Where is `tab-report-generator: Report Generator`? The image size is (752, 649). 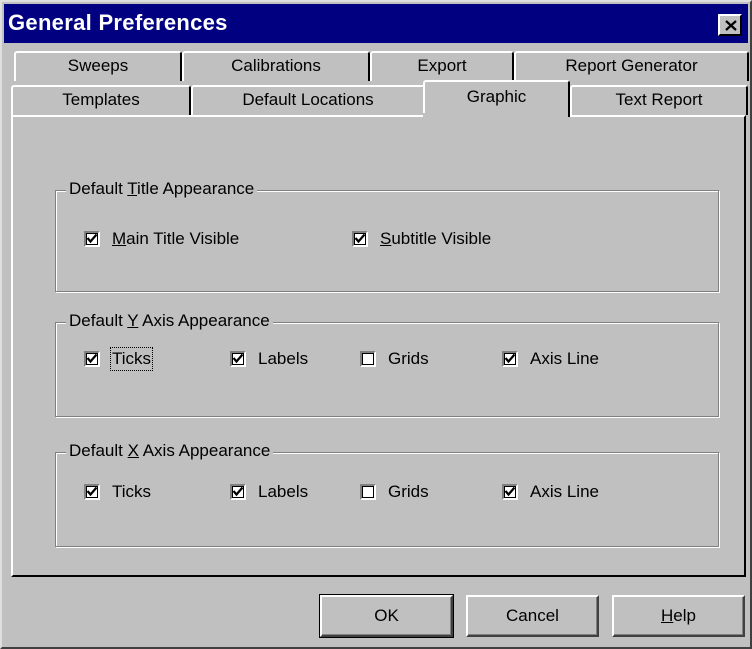 tab-report-generator: Report Generator is located at coordinates (631, 66).